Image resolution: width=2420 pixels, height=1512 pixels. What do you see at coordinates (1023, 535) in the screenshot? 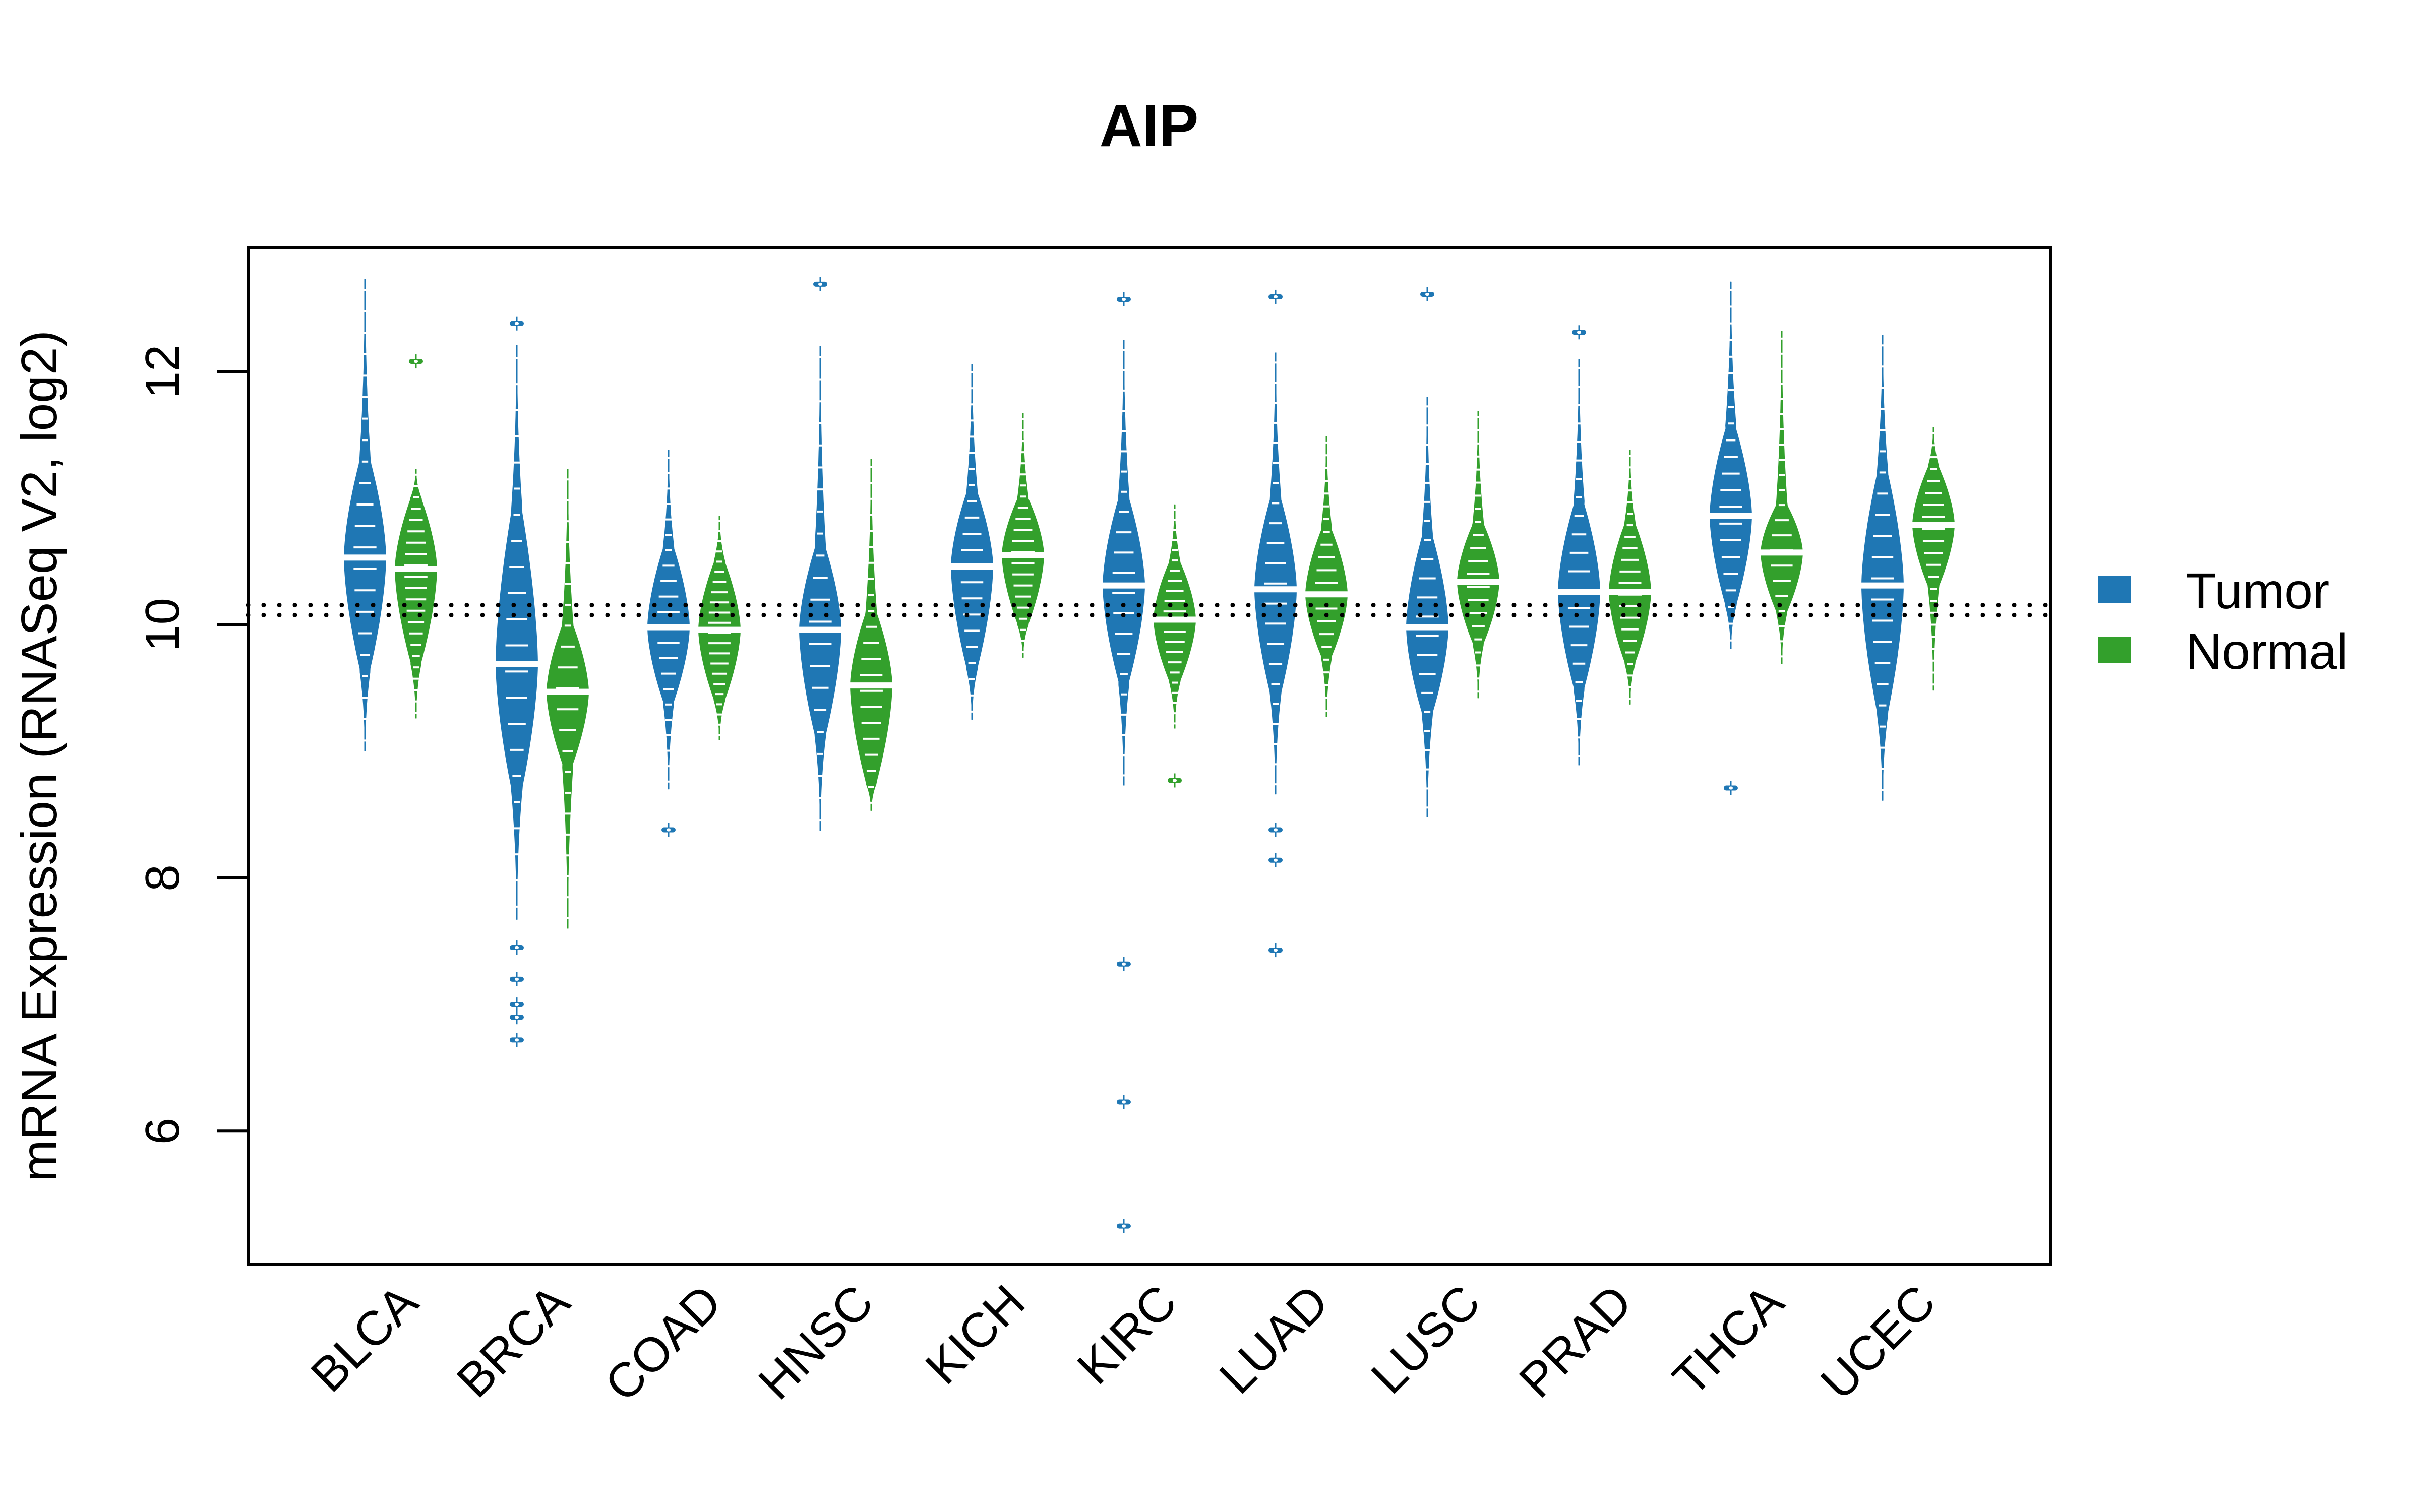
I see `violin-normal-kich` at bounding box center [1023, 535].